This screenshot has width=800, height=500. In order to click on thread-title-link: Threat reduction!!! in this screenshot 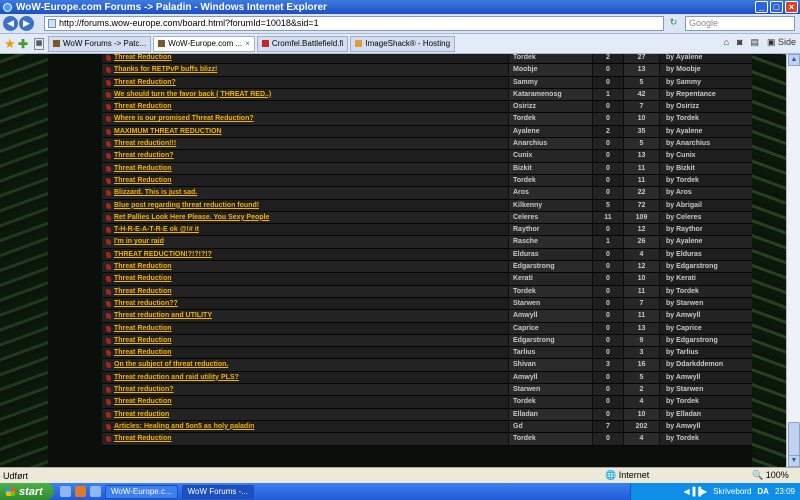, I will do `click(145, 144)`.